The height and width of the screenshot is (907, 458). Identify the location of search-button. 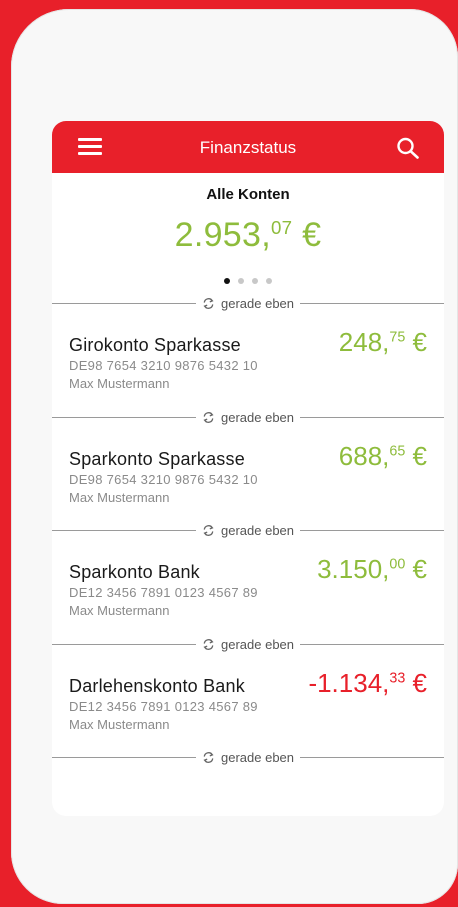
(408, 148).